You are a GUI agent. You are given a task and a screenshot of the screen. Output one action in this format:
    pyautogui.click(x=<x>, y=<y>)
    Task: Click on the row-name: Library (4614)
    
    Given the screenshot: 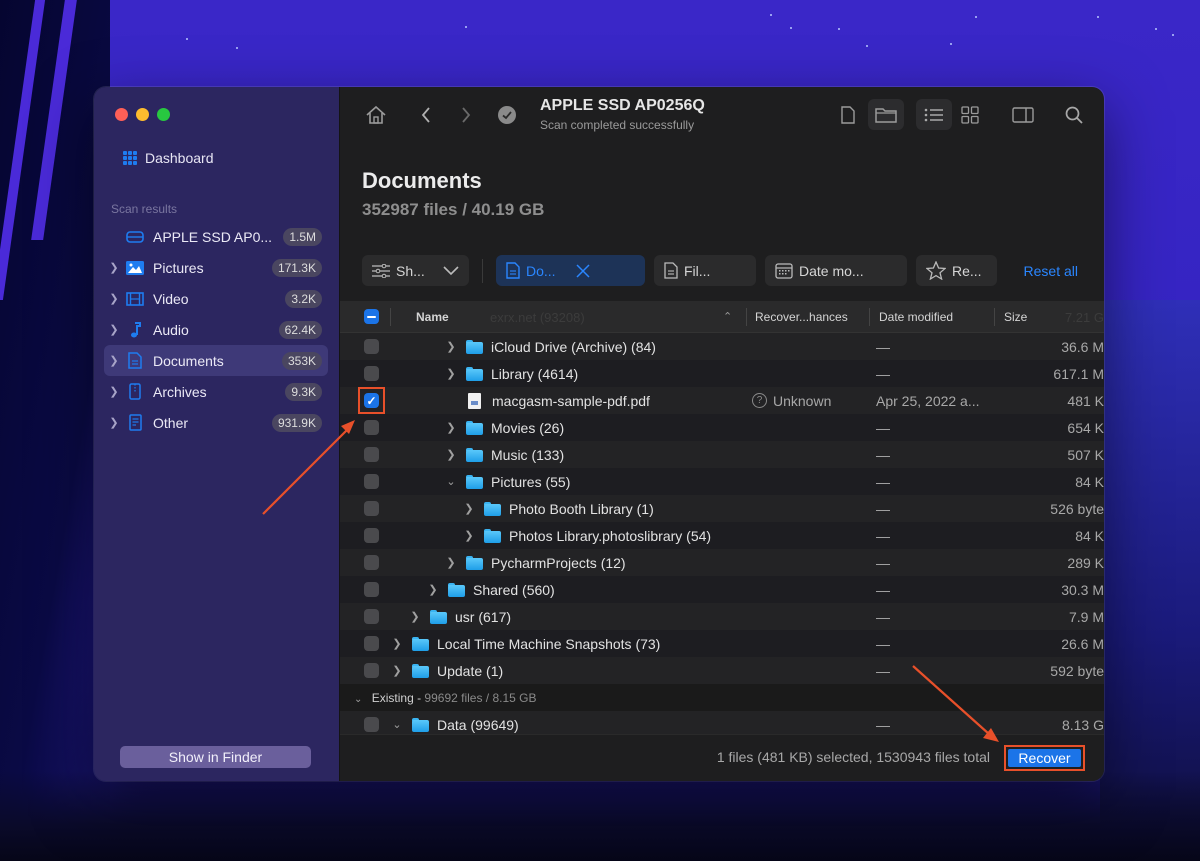 What is the action you would take?
    pyautogui.click(x=535, y=373)
    